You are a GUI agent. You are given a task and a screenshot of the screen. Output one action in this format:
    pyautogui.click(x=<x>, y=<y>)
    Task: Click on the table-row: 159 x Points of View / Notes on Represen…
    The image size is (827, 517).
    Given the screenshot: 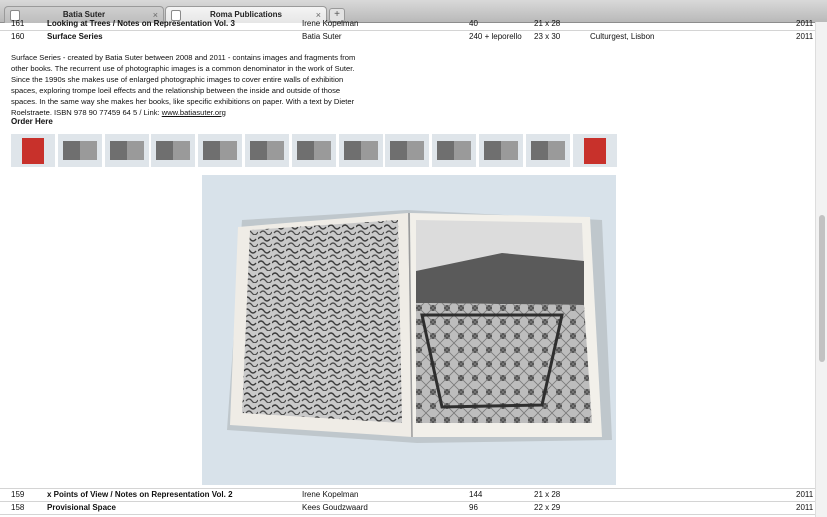 What is the action you would take?
    pyautogui.click(x=413, y=495)
    